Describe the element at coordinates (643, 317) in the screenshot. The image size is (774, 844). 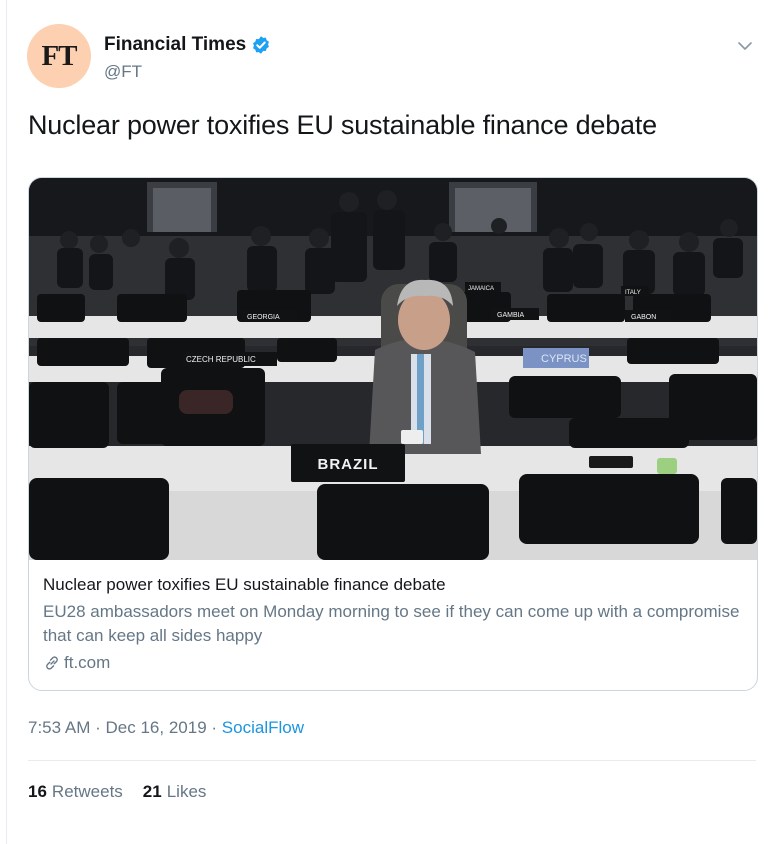
I see `placard-gabon: GABON` at that location.